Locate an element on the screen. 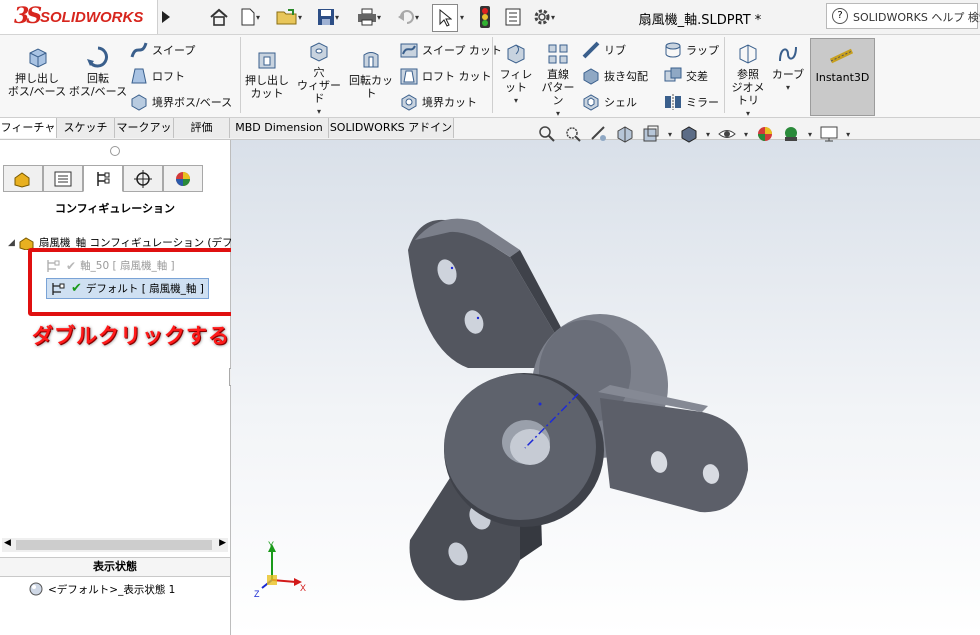  extrude-cut-icon is located at coordinates (267, 60).